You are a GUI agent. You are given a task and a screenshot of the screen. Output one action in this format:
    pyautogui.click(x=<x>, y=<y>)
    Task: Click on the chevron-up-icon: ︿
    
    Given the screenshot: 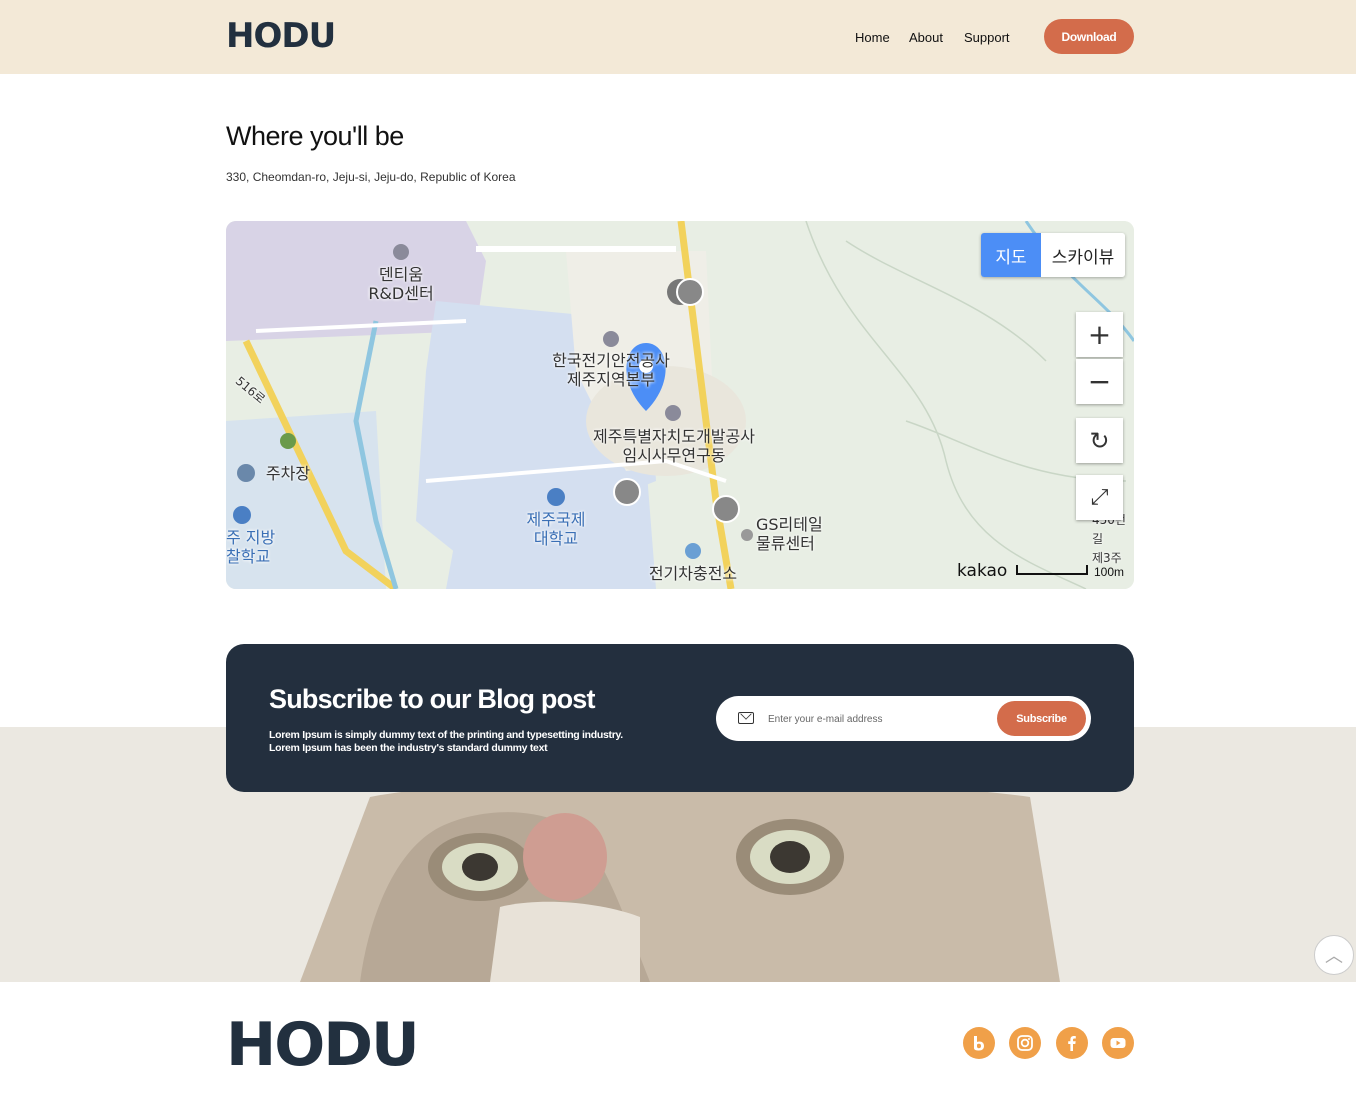 What is the action you would take?
    pyautogui.click(x=1334, y=956)
    